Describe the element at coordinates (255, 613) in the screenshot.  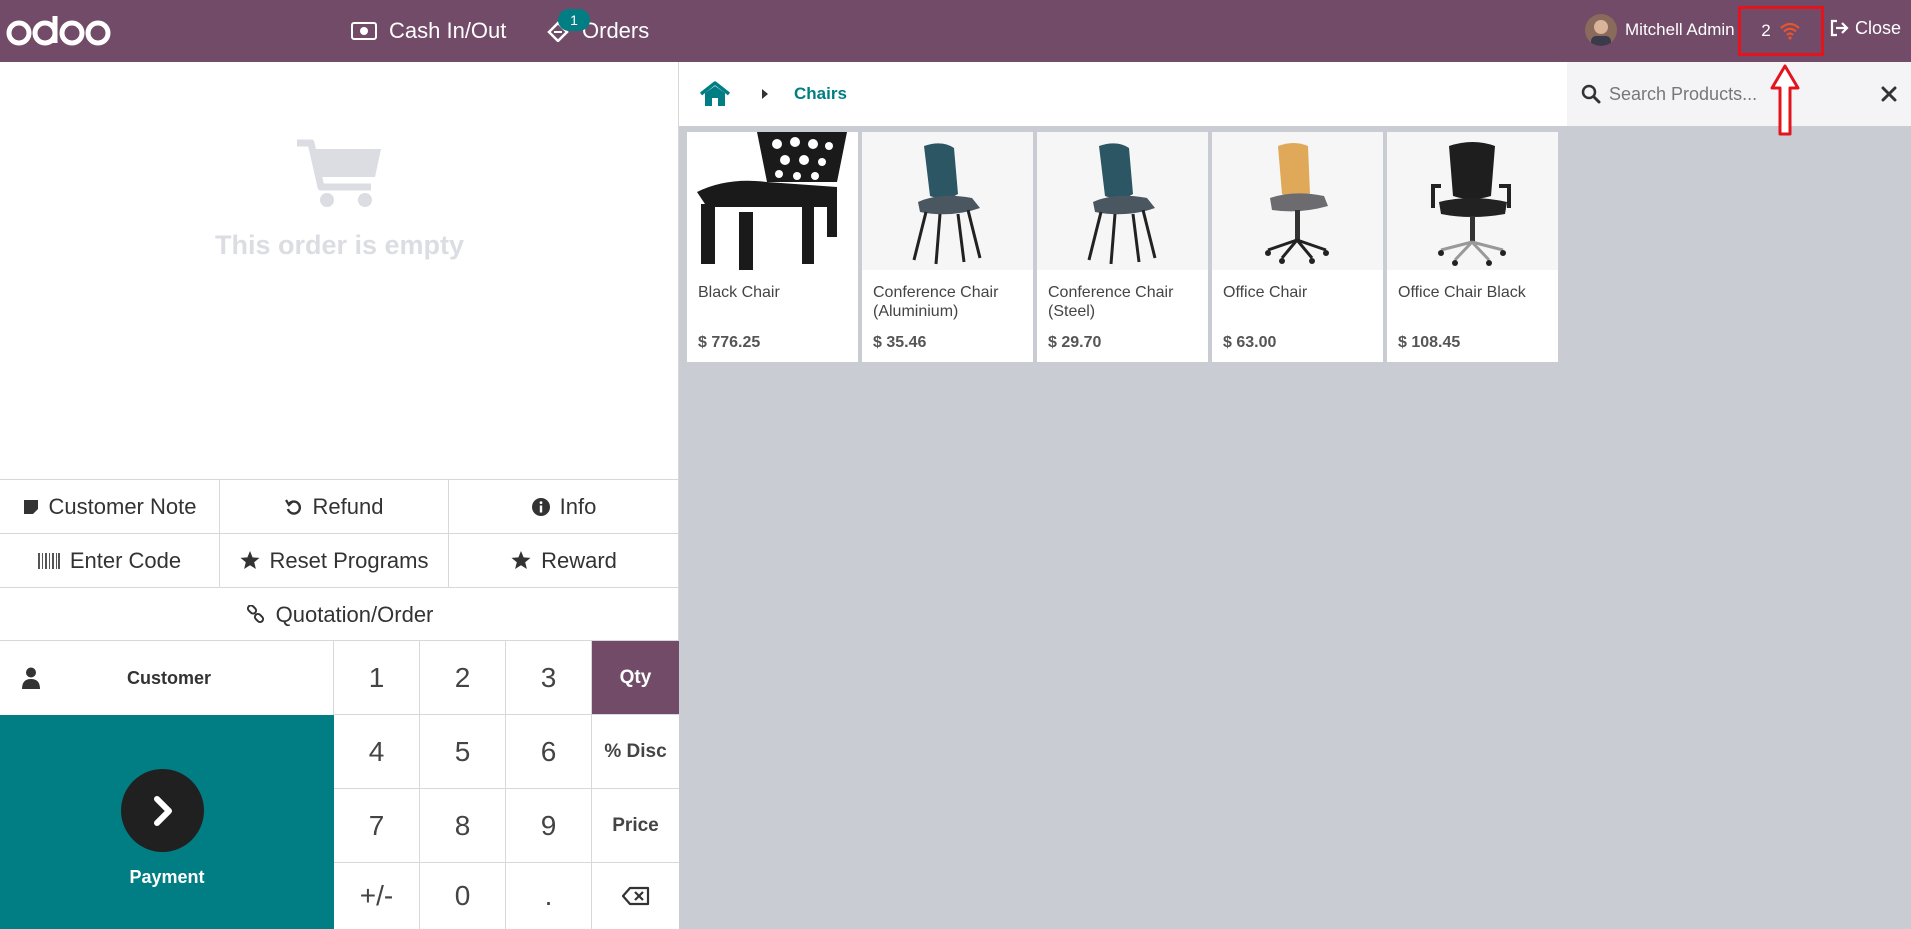
I see `link-icon` at that location.